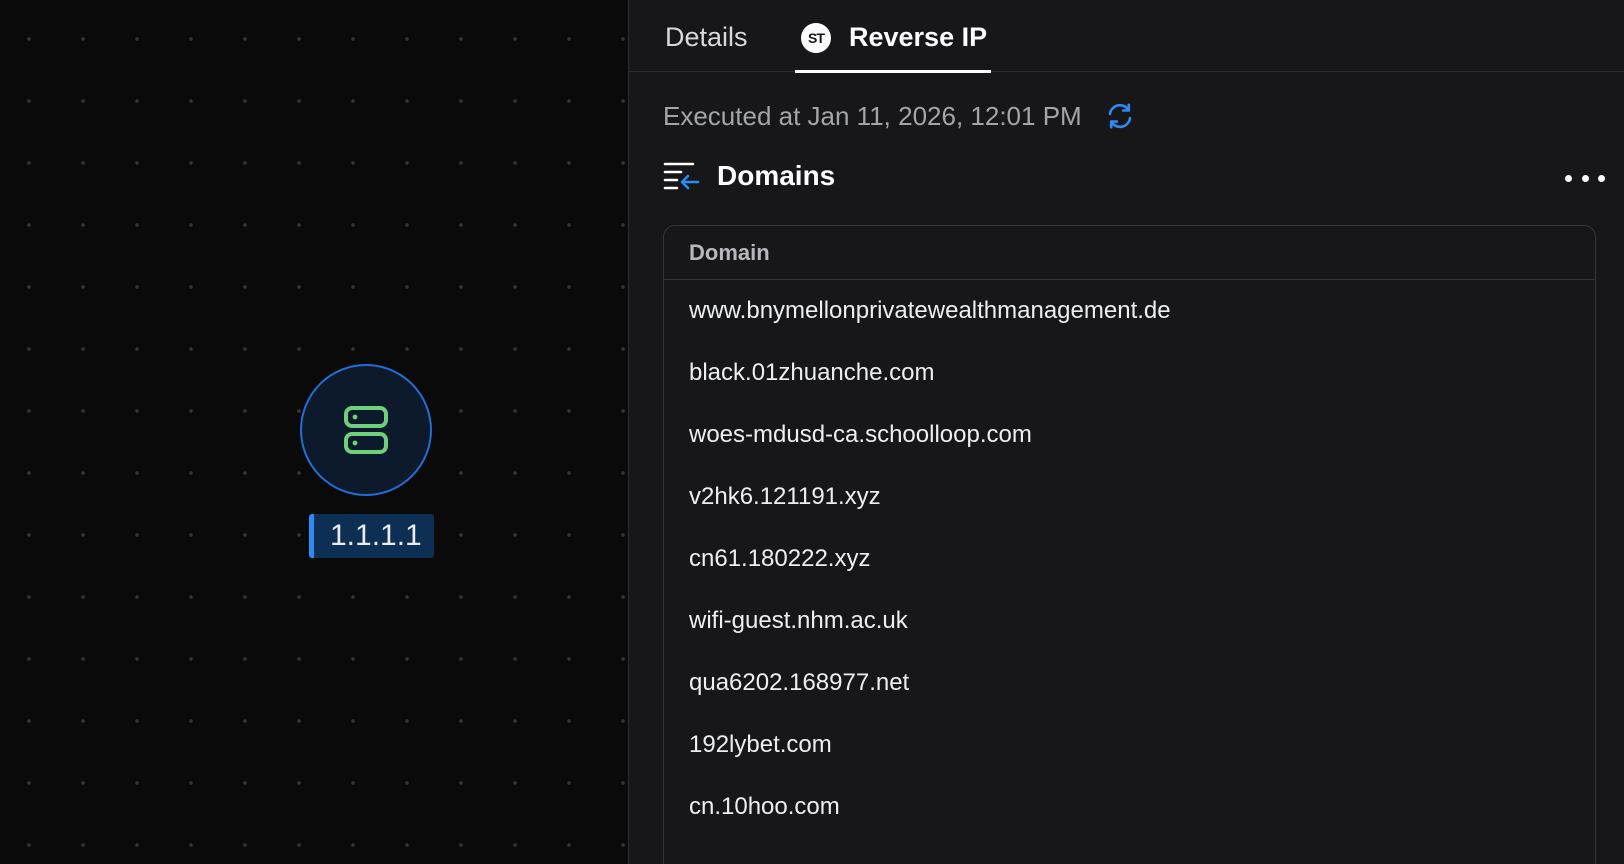 The width and height of the screenshot is (1624, 864). Describe the element at coordinates (1129, 435) in the screenshot. I see `table-row: woes-mdusd-ca.schoolloop.com` at that location.